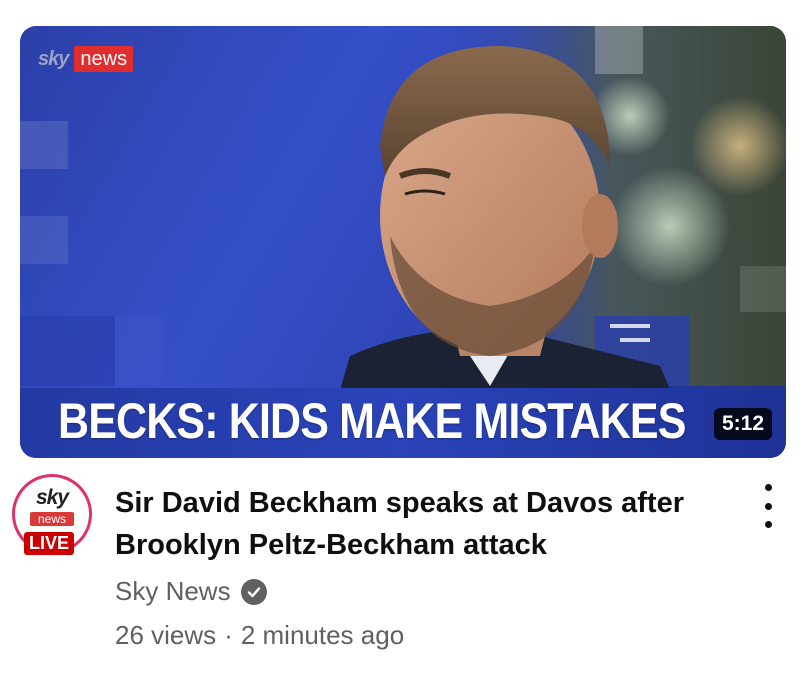 Image resolution: width=808 pixels, height=684 pixels. I want to click on avatar-sky-text: sky, so click(52, 497).